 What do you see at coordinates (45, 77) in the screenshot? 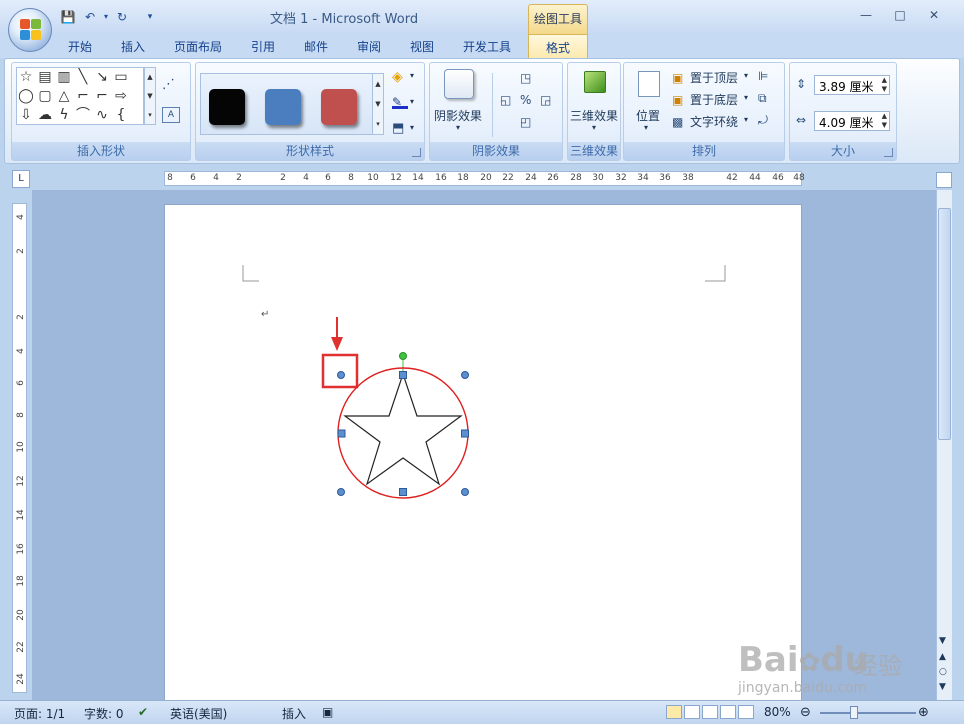
I see `textbox-shape-icon: ▤` at bounding box center [45, 77].